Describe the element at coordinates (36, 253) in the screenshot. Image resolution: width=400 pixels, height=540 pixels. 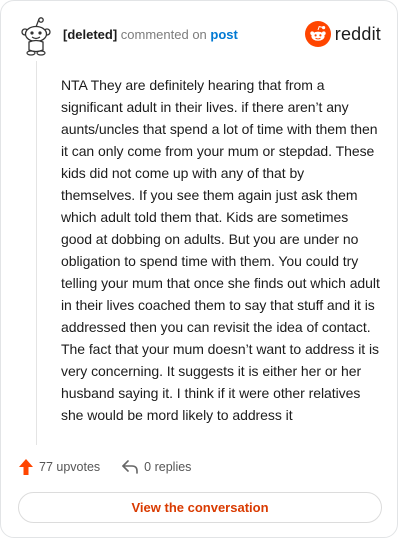
I see `thread-line` at that location.